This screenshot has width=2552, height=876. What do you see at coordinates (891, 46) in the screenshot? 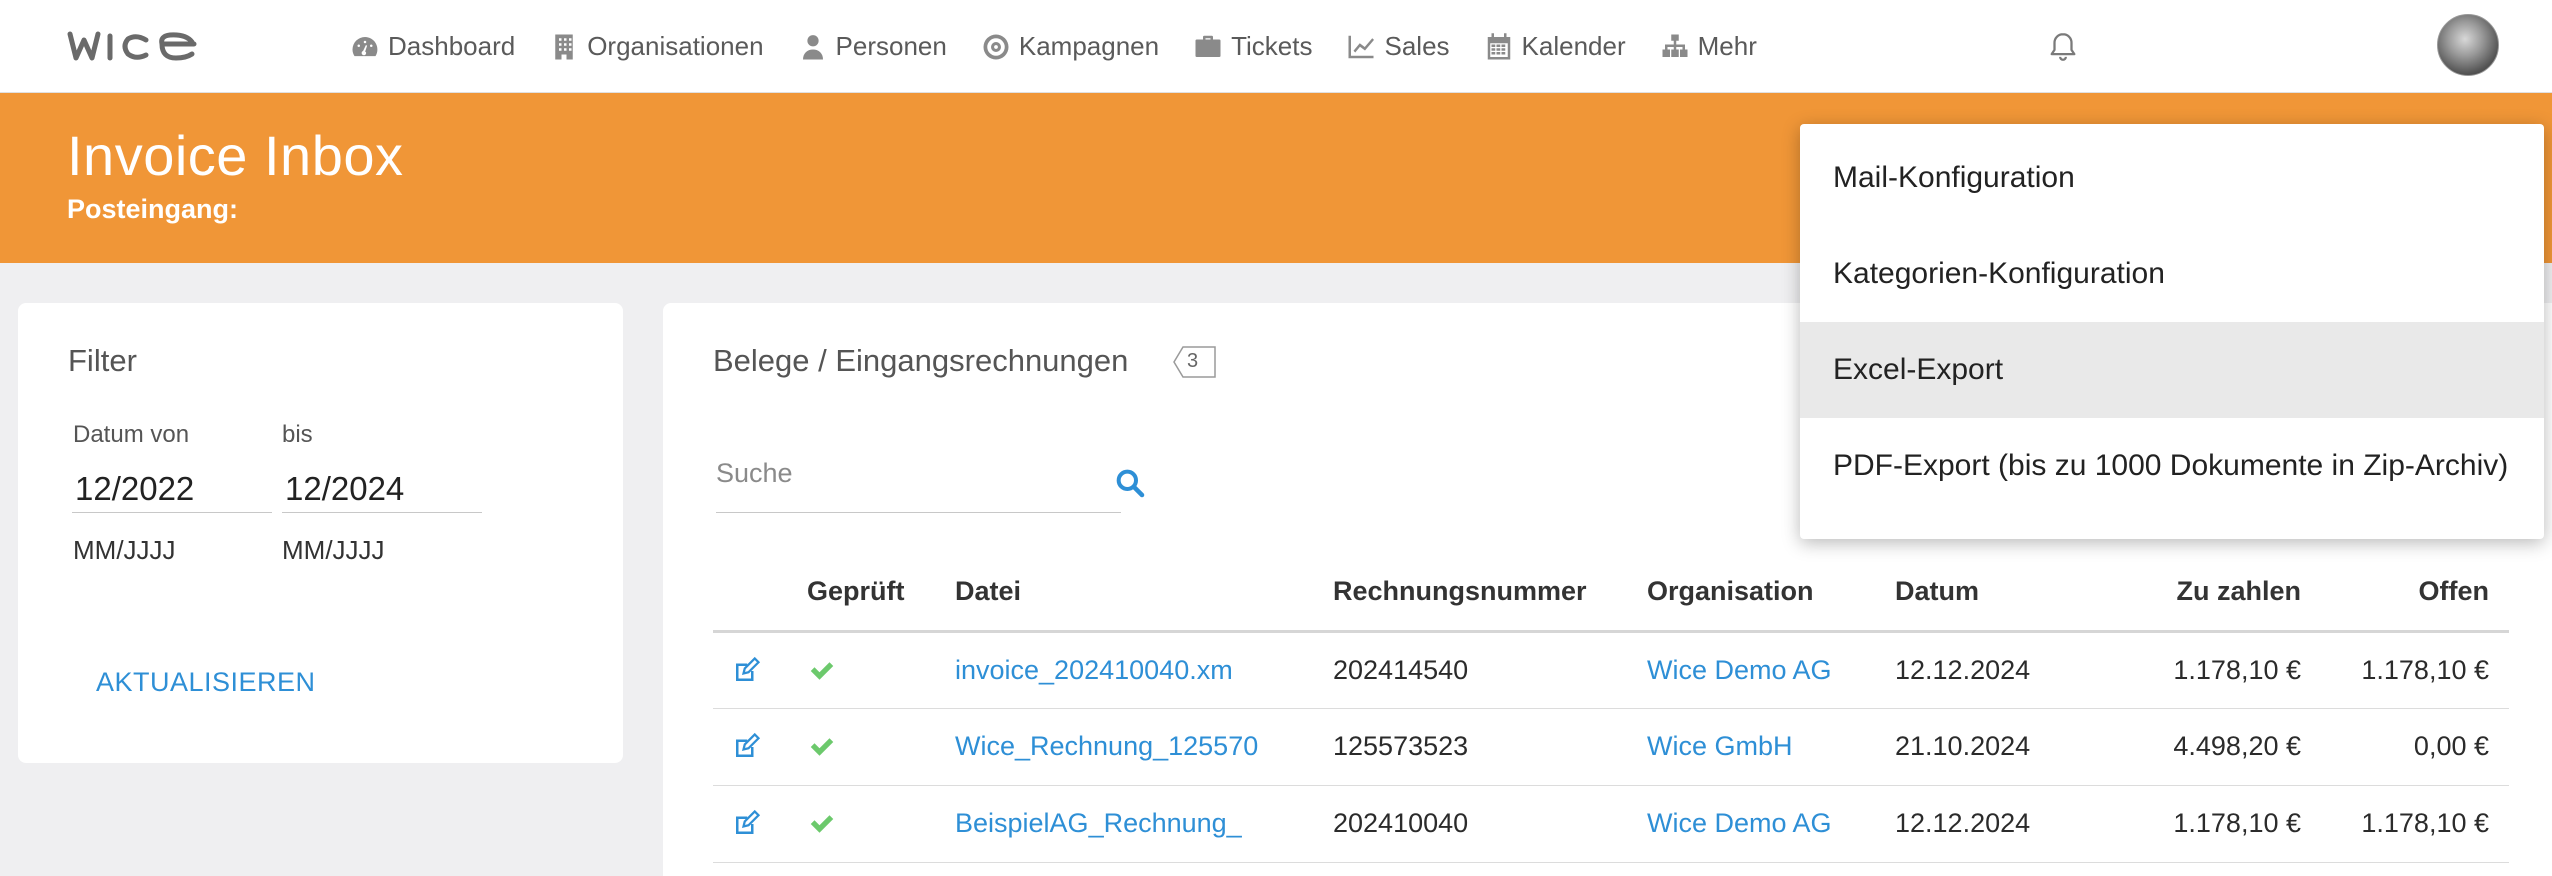
I see `nav-label: Personen` at bounding box center [891, 46].